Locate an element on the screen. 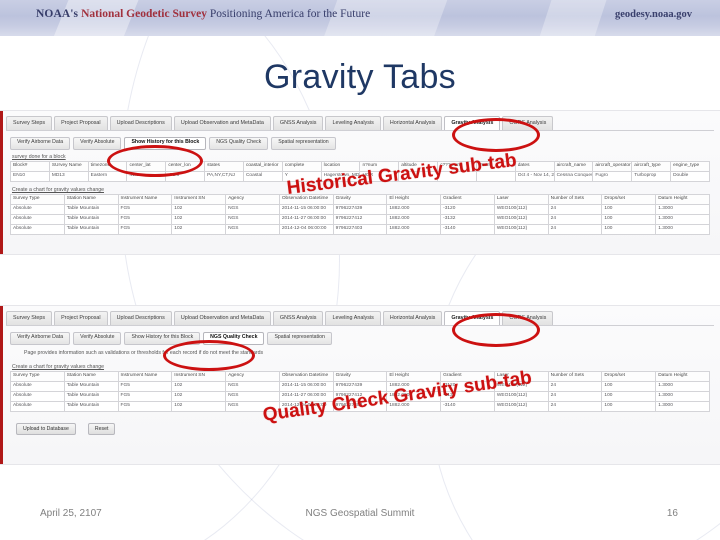 The width and height of the screenshot is (720, 540). table-cell is located at coordinates (418, 176).